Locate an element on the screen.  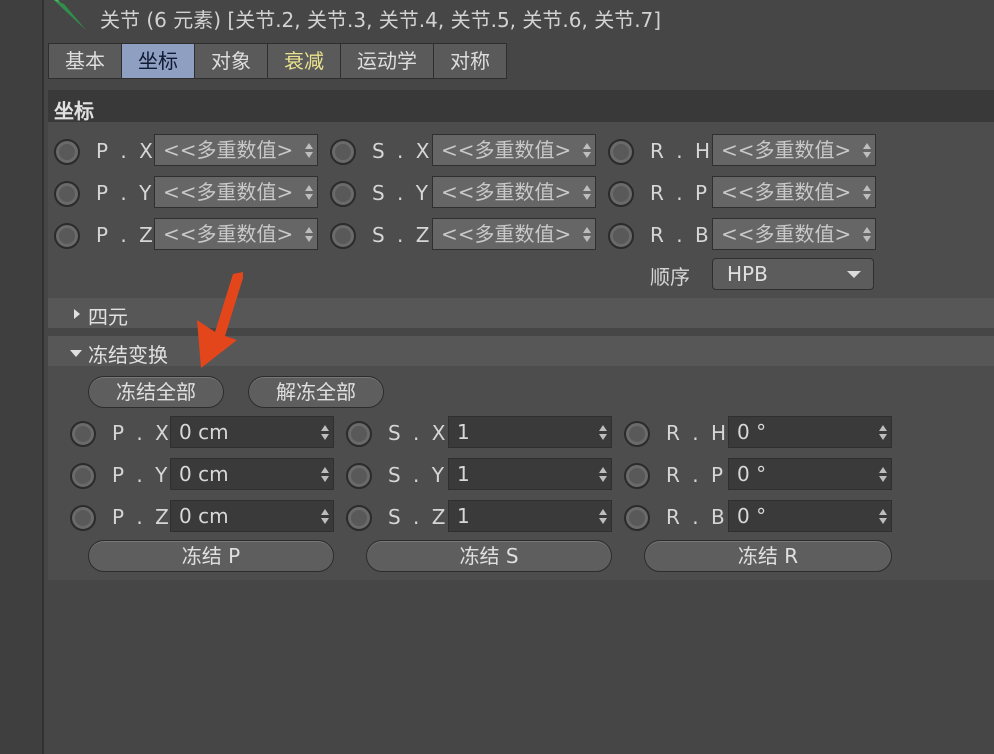
pos-y-input: <<多重数值> is located at coordinates (236, 192).